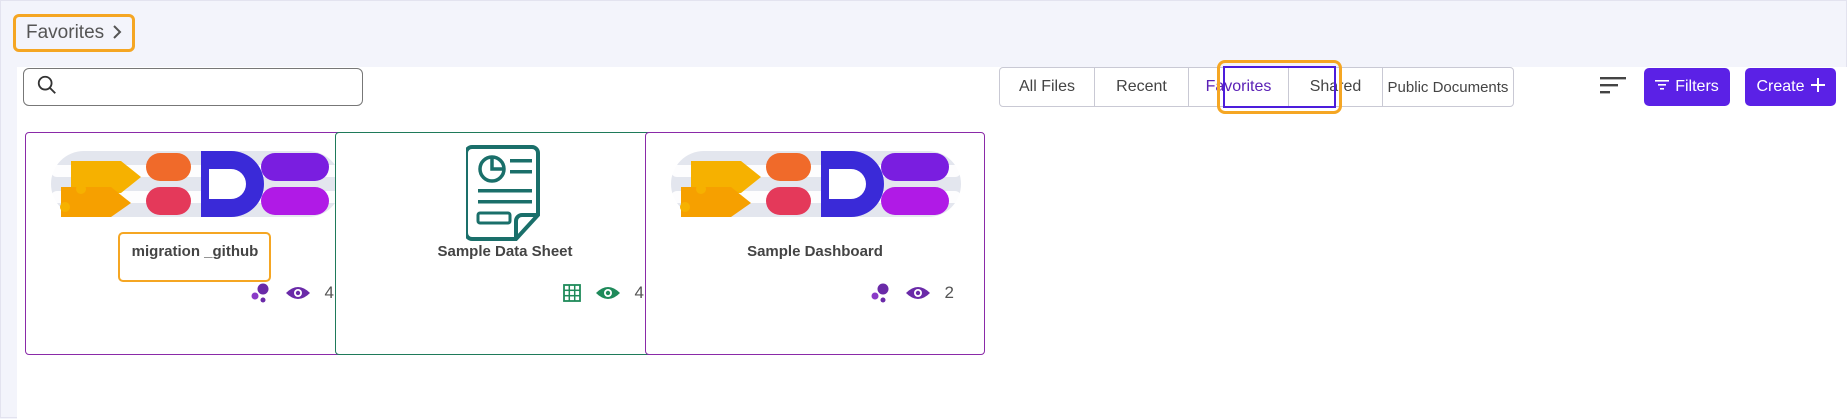  What do you see at coordinates (505, 251) in the screenshot?
I see `file-title: Sample Data Sheet` at bounding box center [505, 251].